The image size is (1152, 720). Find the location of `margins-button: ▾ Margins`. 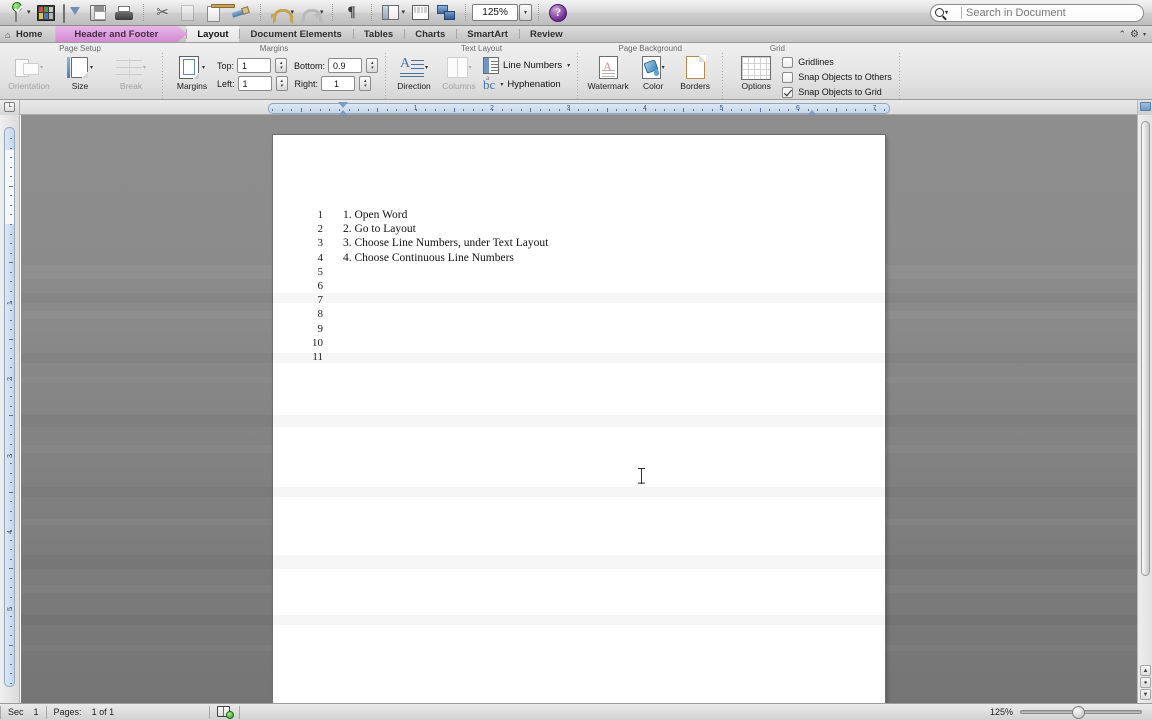

margins-button: ▾ Margins is located at coordinates (192, 72).